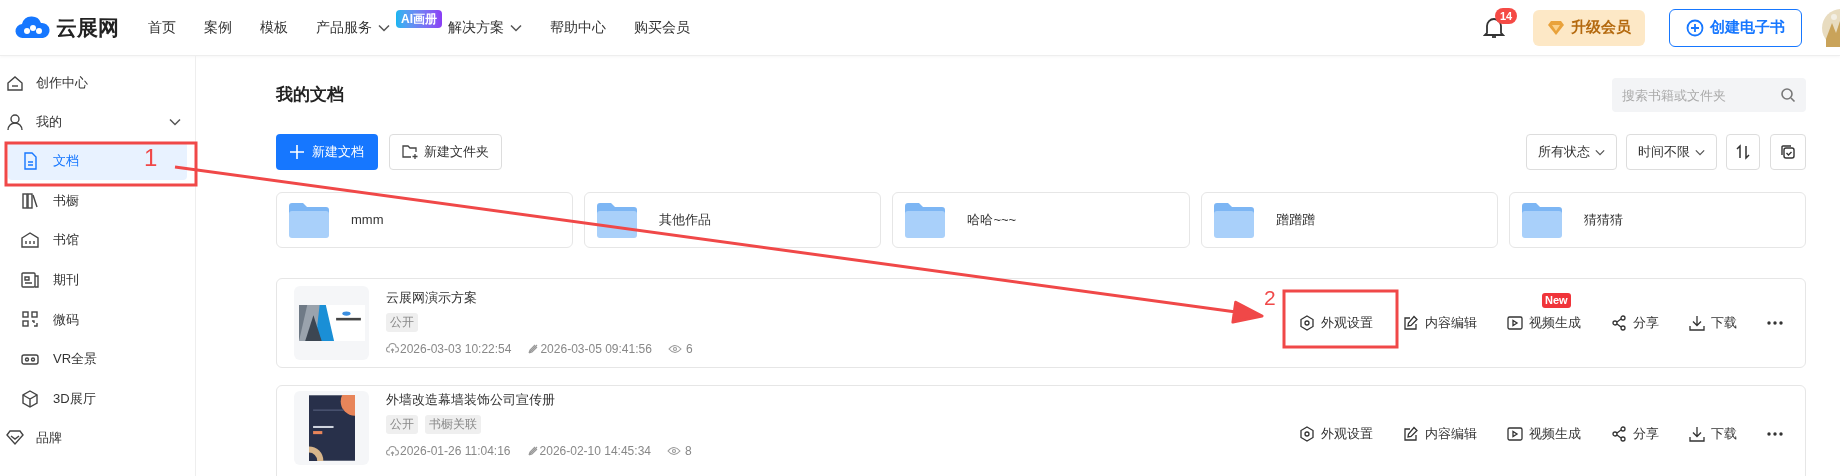 The height and width of the screenshot is (476, 1840). What do you see at coordinates (30, 398) in the screenshot?
I see `cube-icon` at bounding box center [30, 398].